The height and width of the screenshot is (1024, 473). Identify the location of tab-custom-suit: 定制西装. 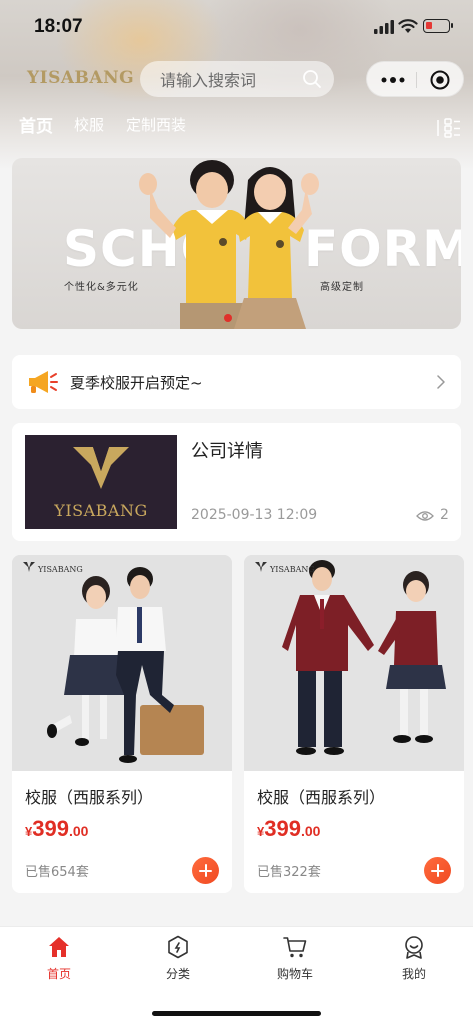
(156, 124).